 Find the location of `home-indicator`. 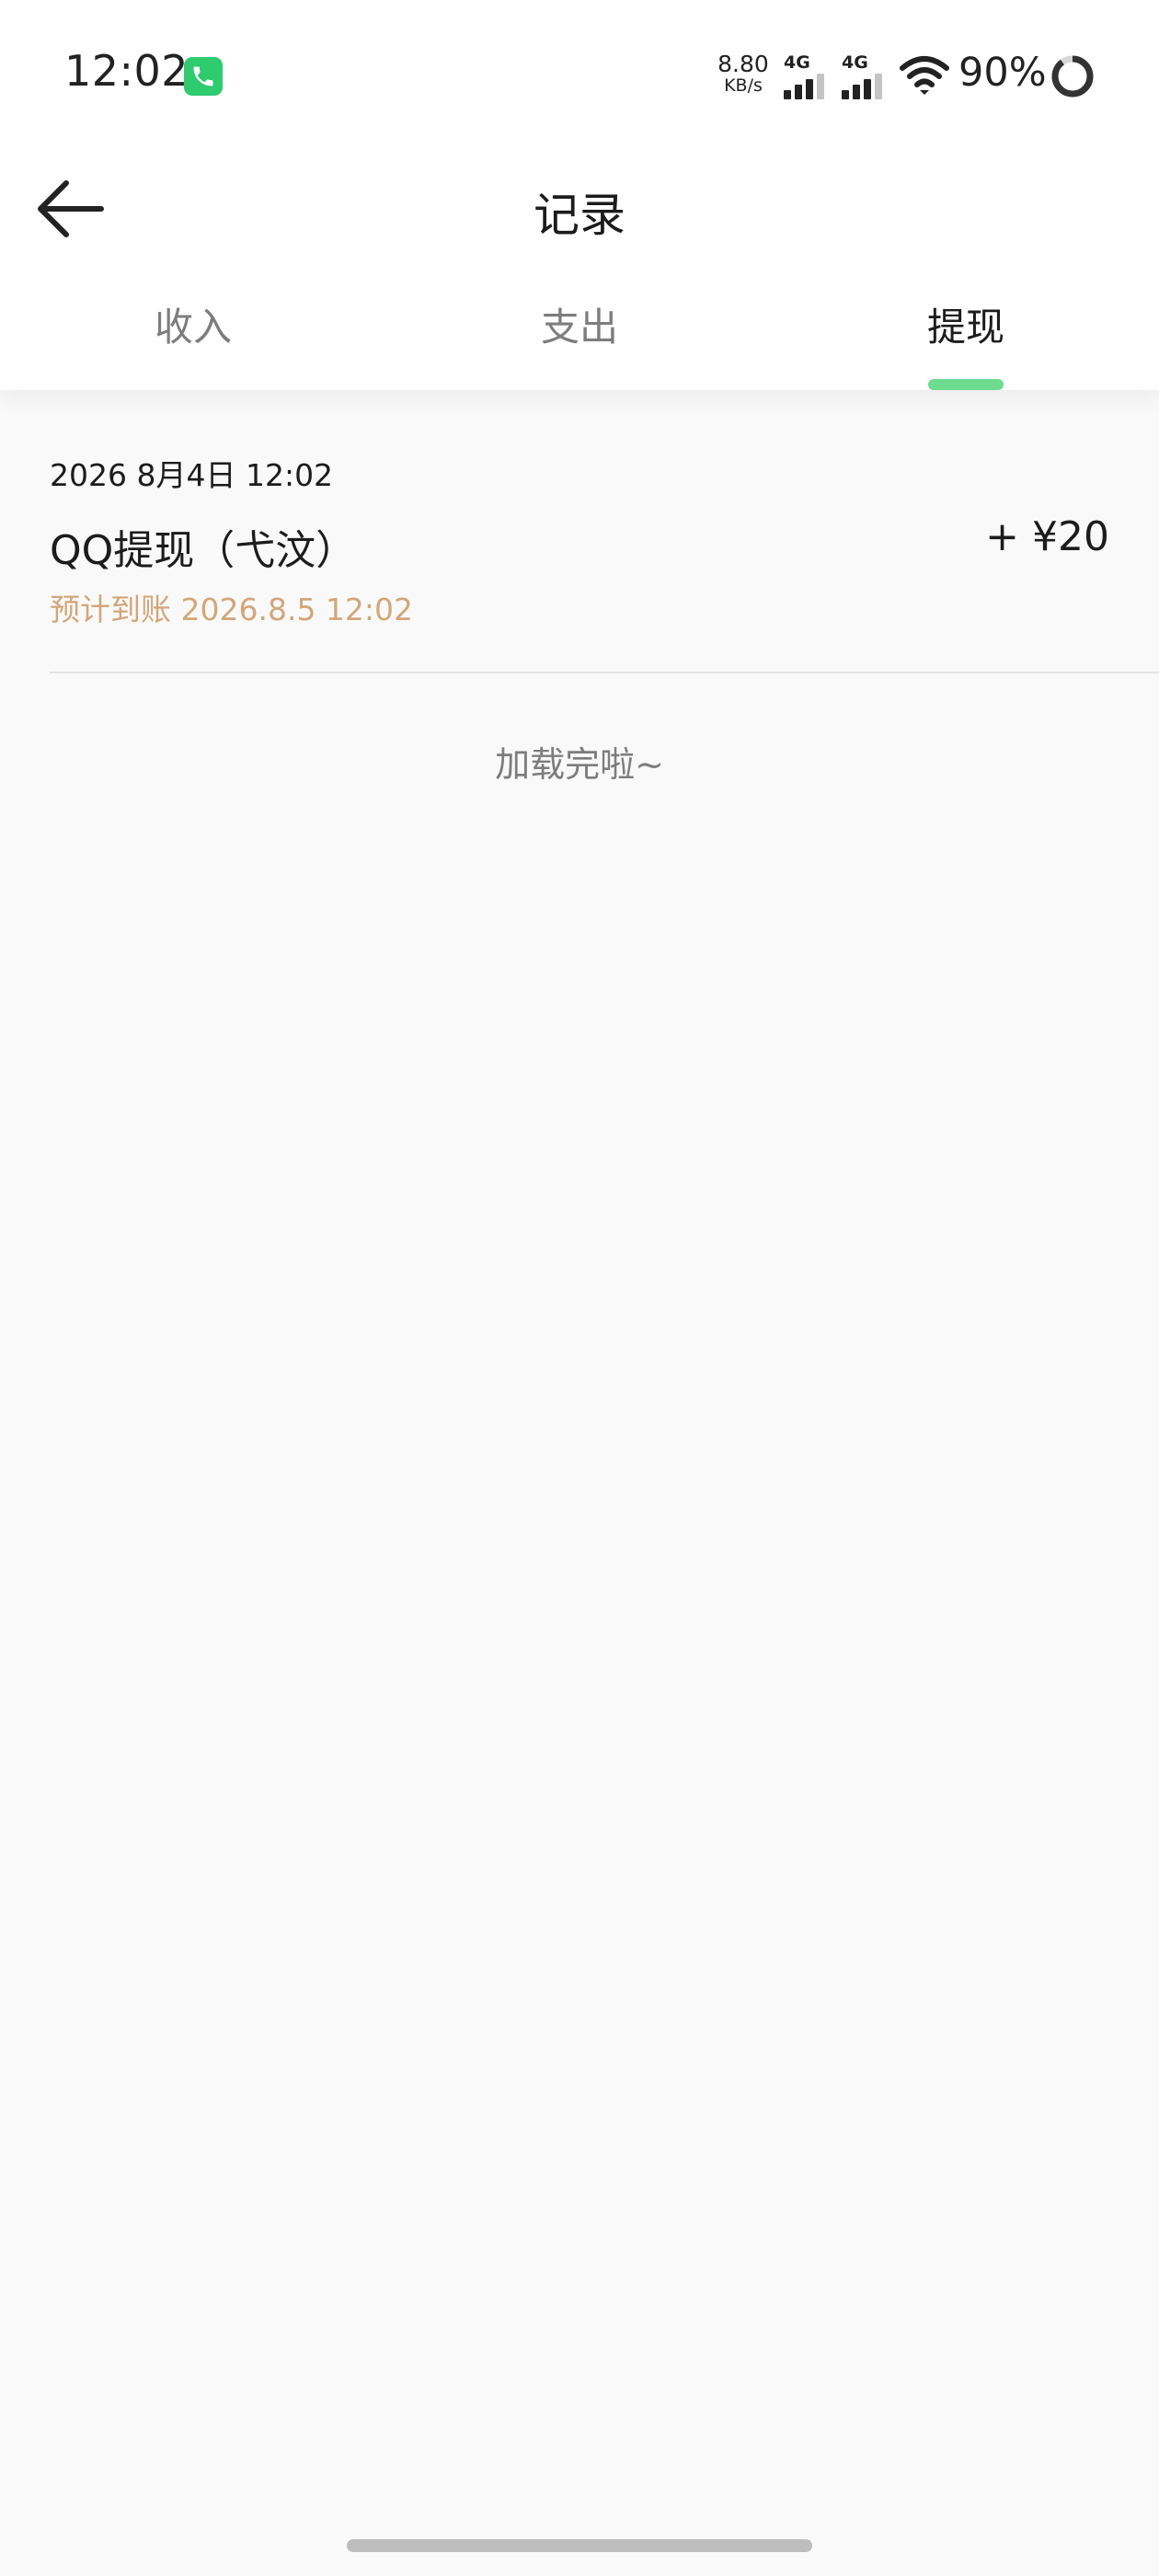

home-indicator is located at coordinates (579, 2545).